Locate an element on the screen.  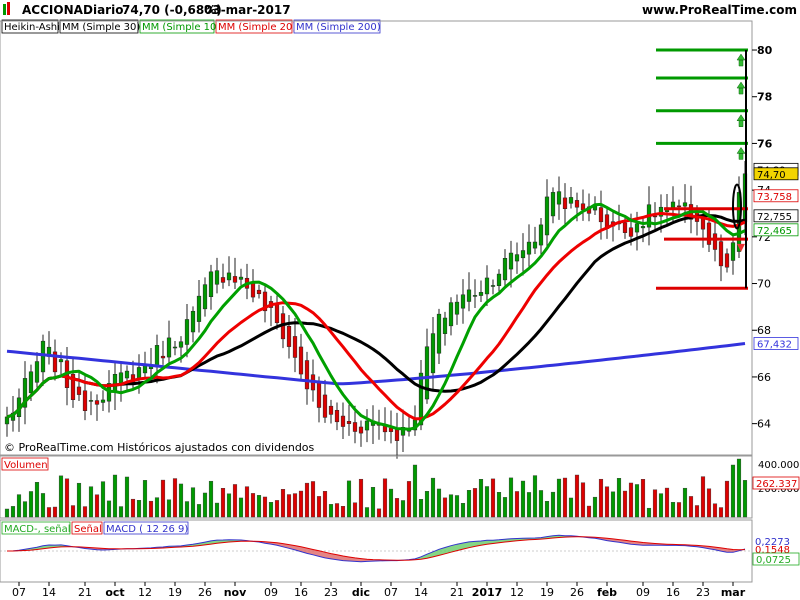
time-tick-label: feb is located at coordinates (607, 592).